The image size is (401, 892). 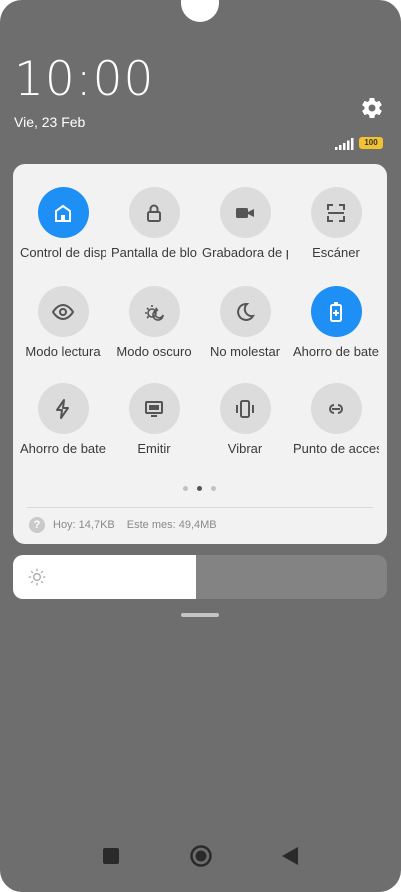 I want to click on tile-lock-screen: Pantalla de bloqueo, so click(x=154, y=223).